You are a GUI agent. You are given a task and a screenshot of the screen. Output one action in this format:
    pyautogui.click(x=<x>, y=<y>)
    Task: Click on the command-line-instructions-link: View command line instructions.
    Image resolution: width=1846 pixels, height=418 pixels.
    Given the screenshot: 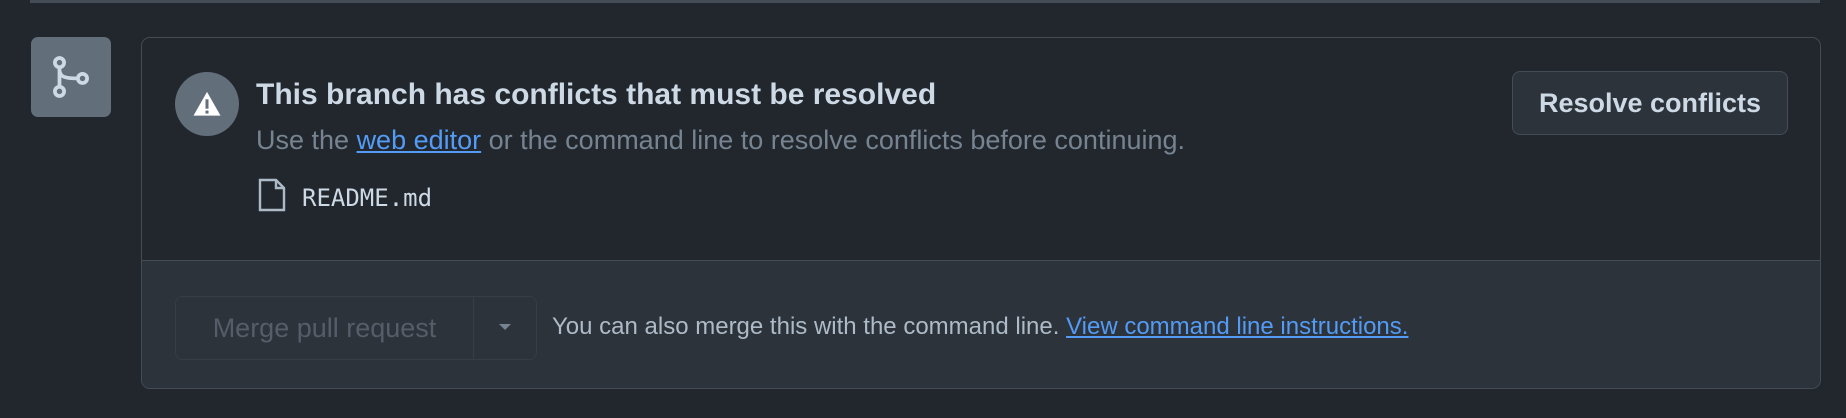 What is the action you would take?
    pyautogui.click(x=1237, y=326)
    